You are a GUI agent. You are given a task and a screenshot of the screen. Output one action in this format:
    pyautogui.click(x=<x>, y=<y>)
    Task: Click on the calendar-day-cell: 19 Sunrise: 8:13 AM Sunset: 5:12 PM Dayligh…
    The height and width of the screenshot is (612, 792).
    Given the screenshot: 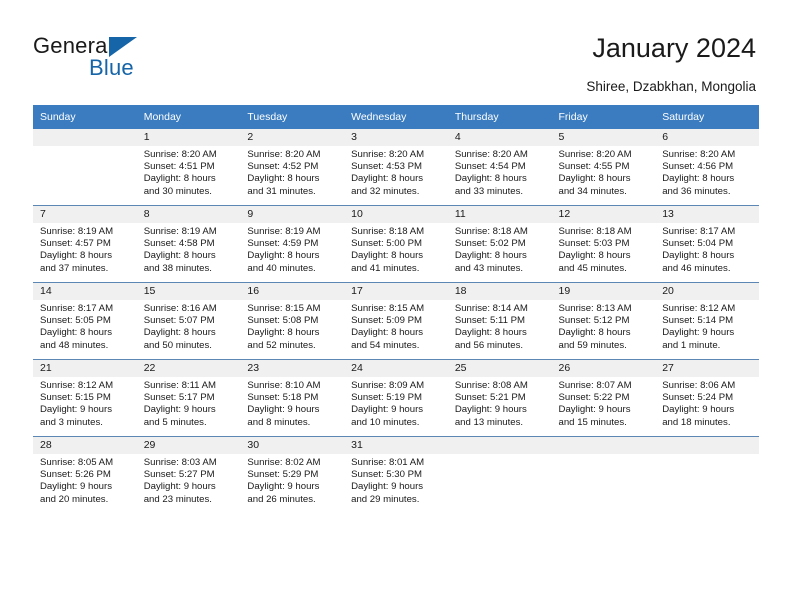 What is the action you would take?
    pyautogui.click(x=603, y=321)
    